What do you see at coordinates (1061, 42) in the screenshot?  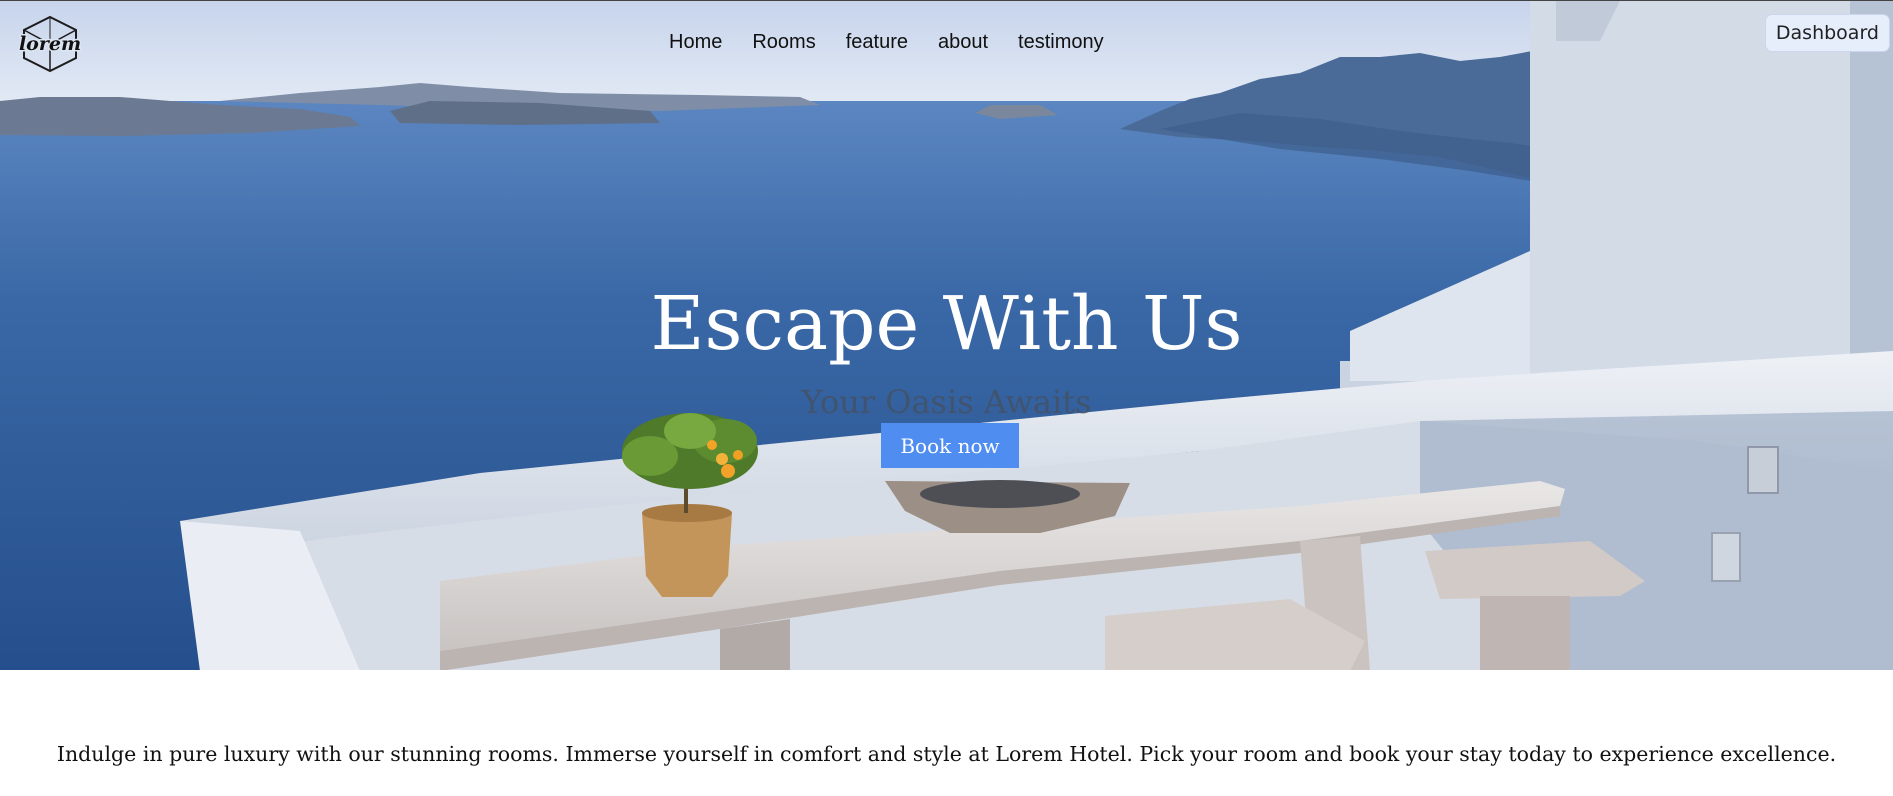 I see `nav-testimony-link: testimony` at bounding box center [1061, 42].